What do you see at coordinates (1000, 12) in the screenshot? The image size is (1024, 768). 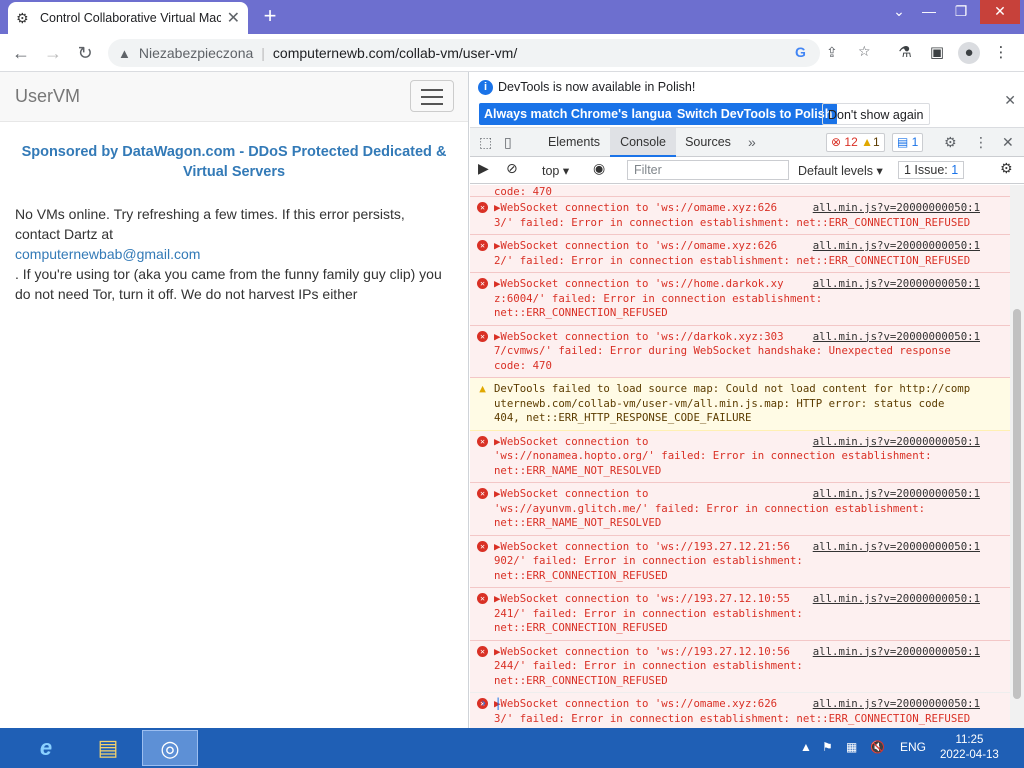 I see `window-close-button: ✕` at bounding box center [1000, 12].